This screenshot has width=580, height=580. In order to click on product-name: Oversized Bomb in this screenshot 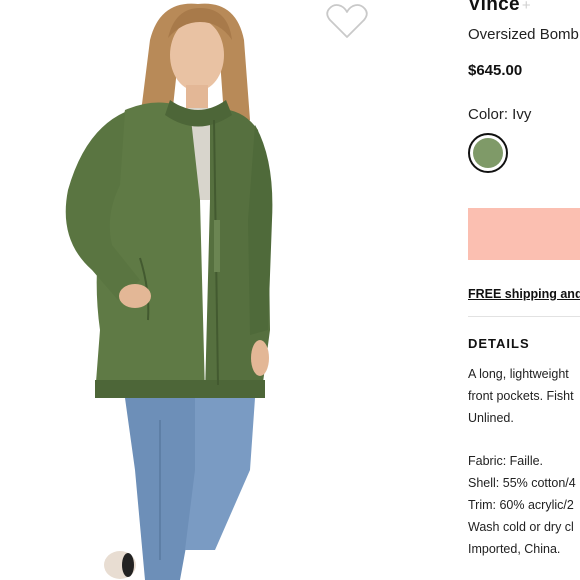, I will do `click(523, 34)`.